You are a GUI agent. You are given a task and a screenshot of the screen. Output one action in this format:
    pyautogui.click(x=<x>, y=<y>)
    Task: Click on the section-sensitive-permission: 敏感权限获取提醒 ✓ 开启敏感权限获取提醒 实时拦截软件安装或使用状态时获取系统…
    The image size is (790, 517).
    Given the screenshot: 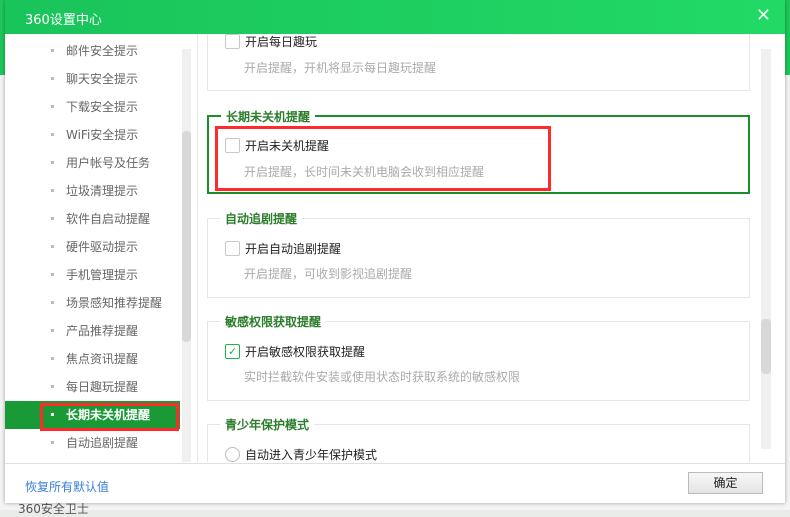 What is the action you would take?
    pyautogui.click(x=478, y=357)
    